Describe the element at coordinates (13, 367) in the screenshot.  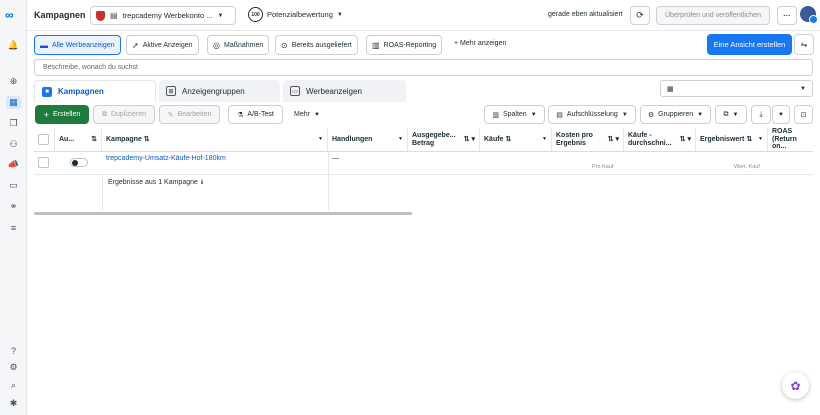
I see `settings-icon: ⚙` at that location.